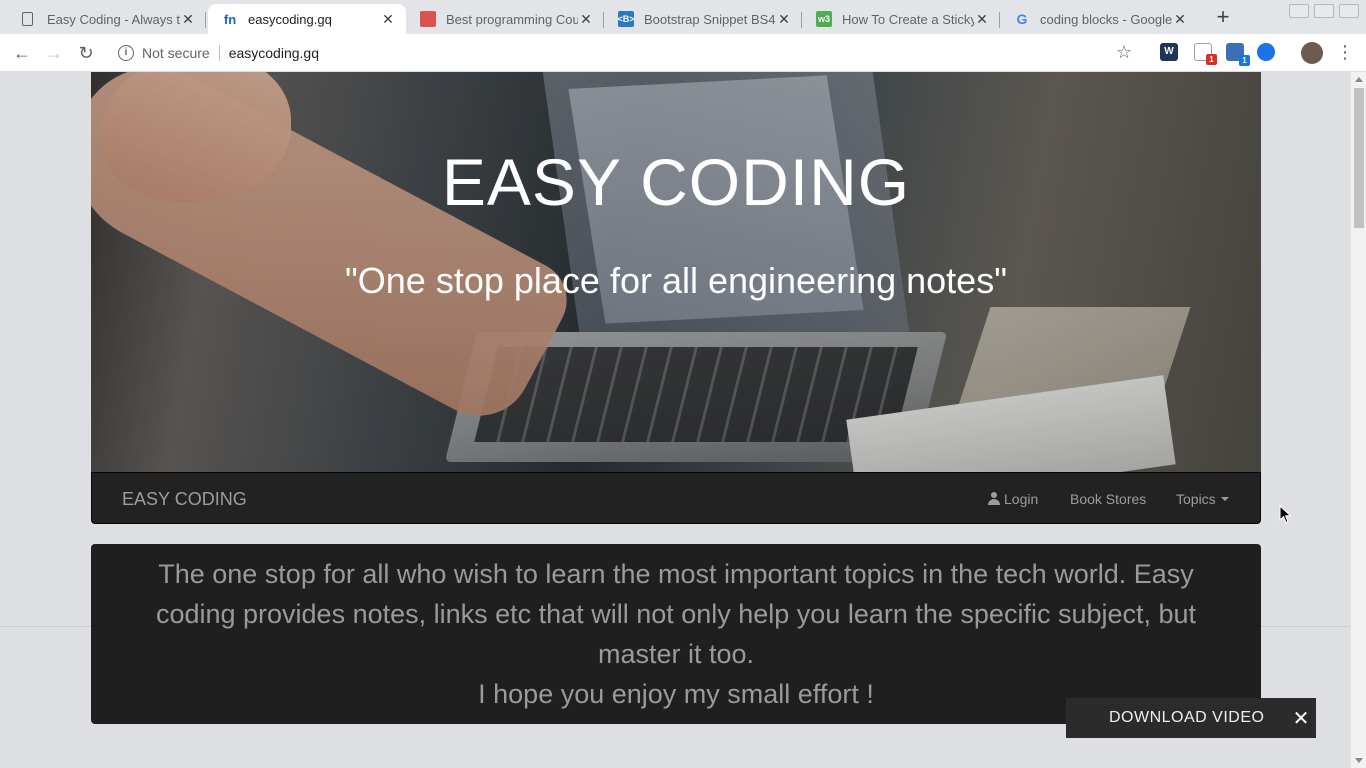  Describe the element at coordinates (1108, 499) in the screenshot. I see `book-stores-link: Book Stores` at that location.